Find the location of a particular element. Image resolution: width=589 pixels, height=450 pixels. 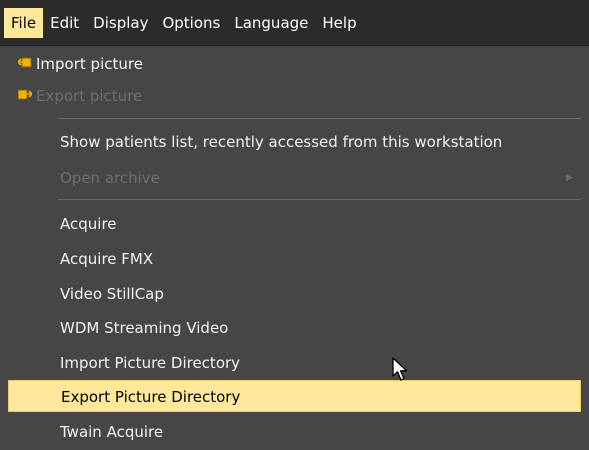

menu-item-label: Acquire is located at coordinates (88, 224).